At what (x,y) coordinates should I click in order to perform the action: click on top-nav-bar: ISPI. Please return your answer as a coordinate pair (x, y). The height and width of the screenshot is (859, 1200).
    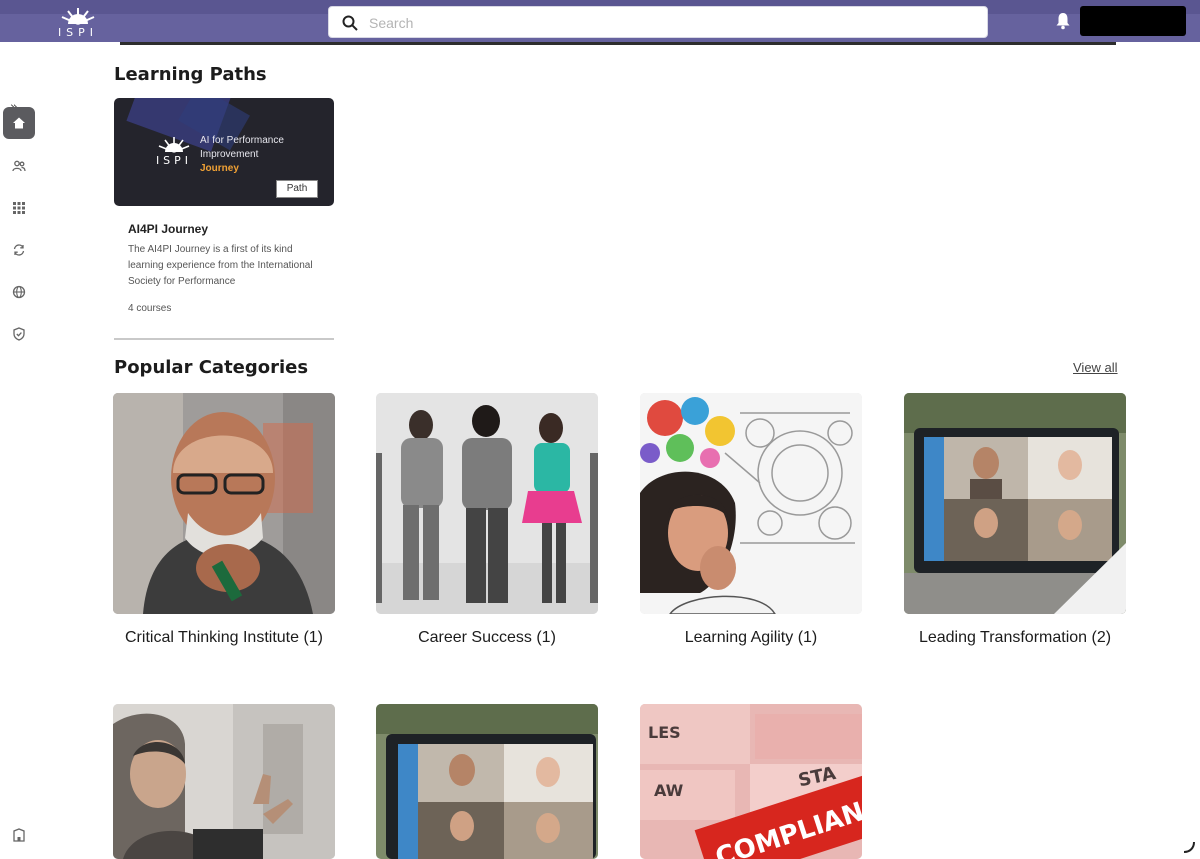
    Looking at the image, I should click on (600, 21).